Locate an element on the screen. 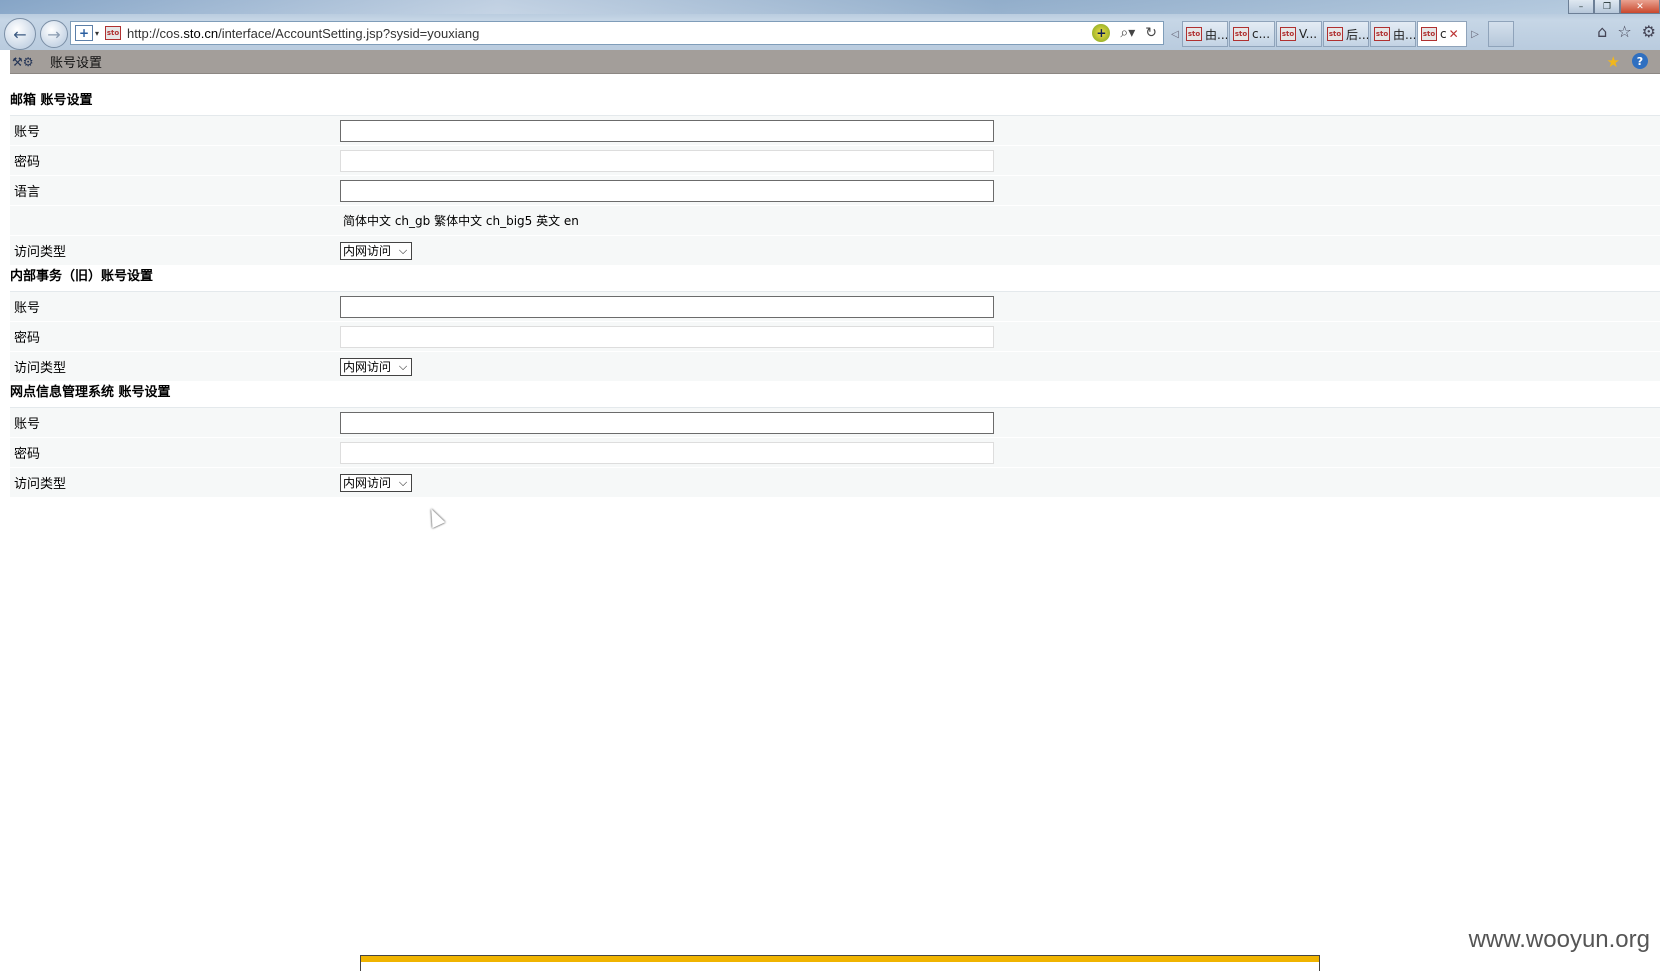  url-prefix: http://cos. is located at coordinates (155, 33).